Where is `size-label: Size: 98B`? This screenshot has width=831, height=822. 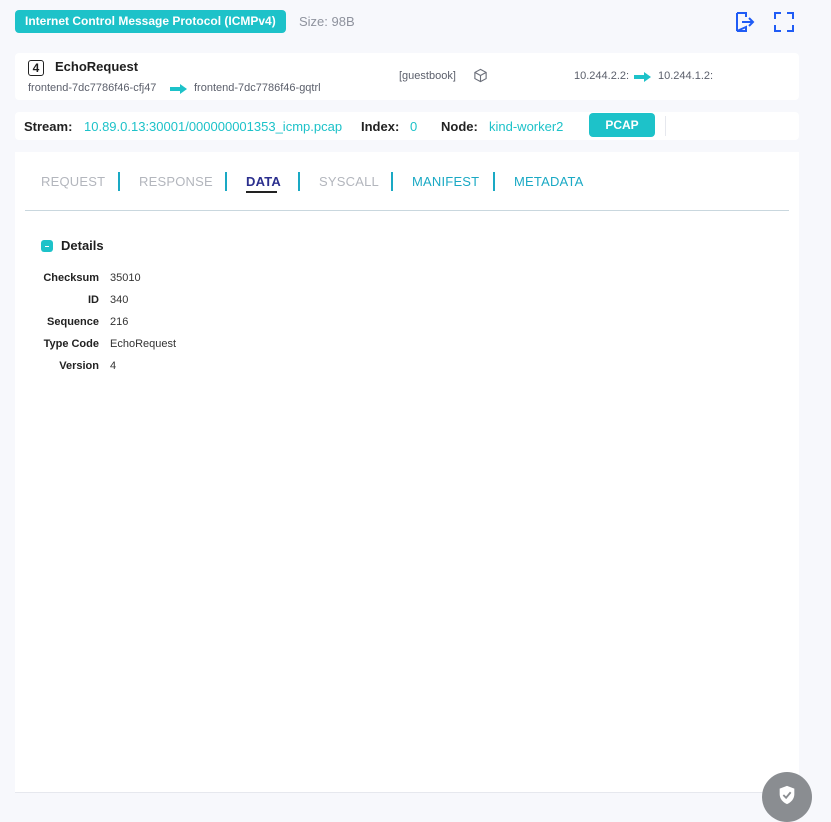
size-label: Size: 98B is located at coordinates (327, 21).